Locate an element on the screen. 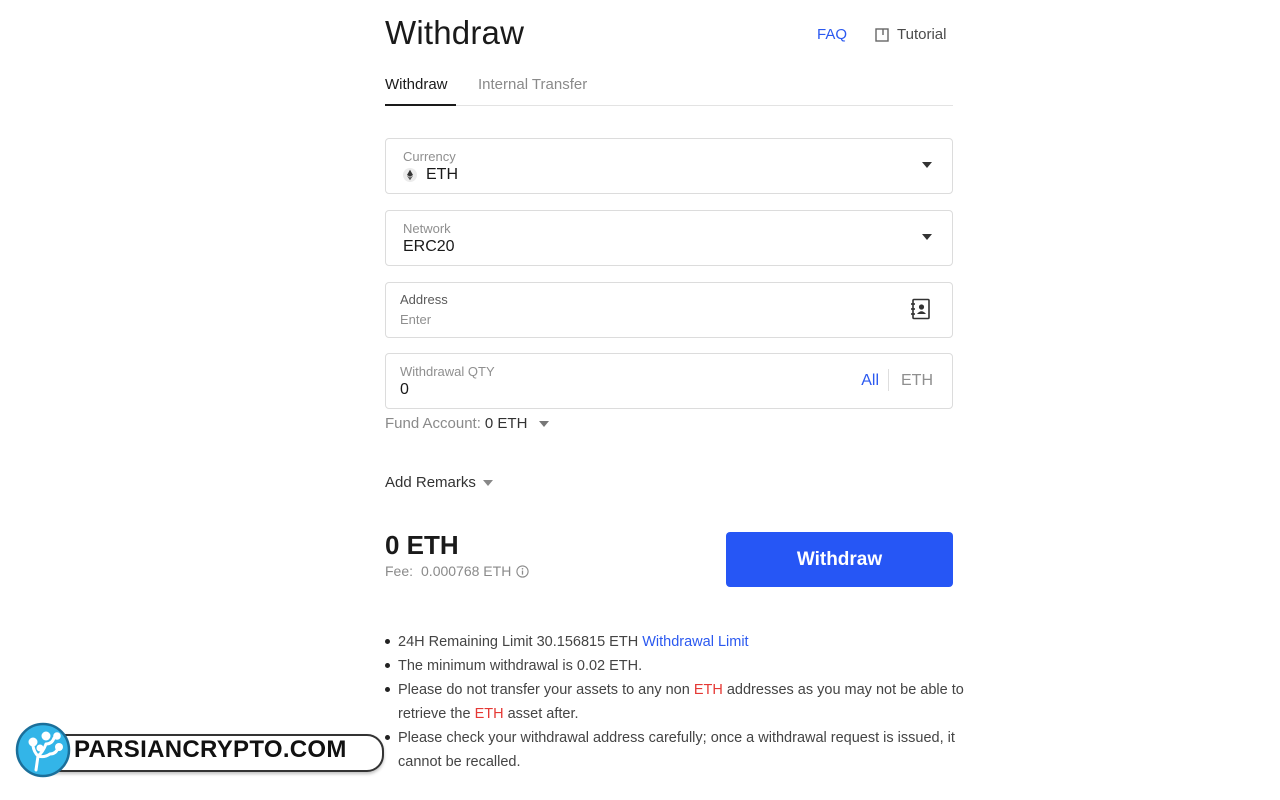  fund-account-dropdown: Fund Account: 0 ETH is located at coordinates (467, 423).